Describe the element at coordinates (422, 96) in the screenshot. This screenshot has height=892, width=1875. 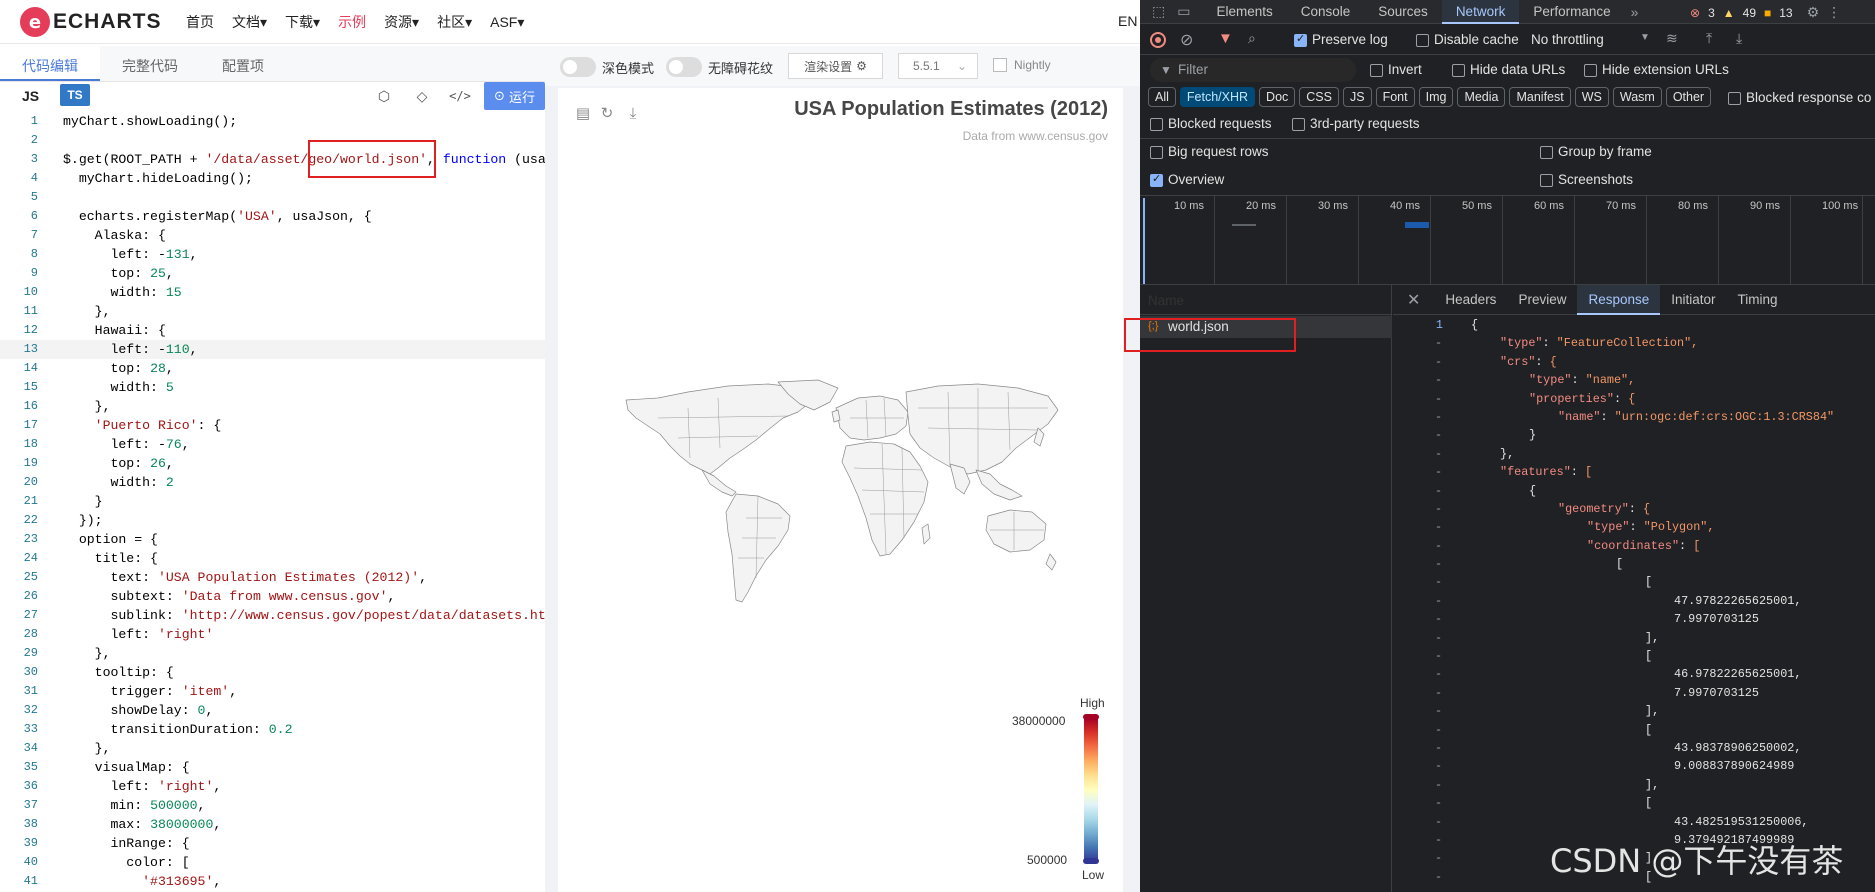
I see `box-icon: ◇` at that location.